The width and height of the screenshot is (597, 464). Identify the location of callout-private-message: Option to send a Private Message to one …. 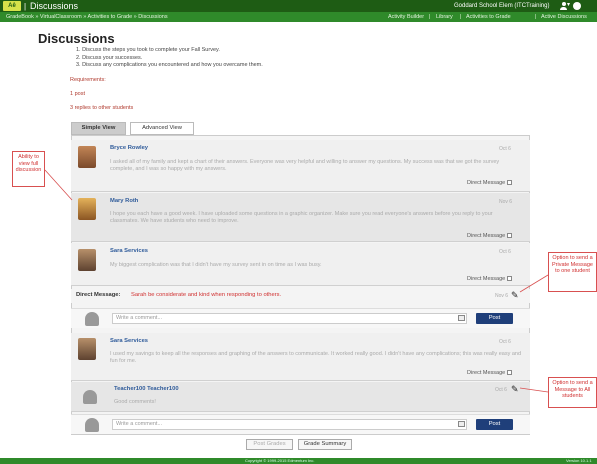
(572, 272).